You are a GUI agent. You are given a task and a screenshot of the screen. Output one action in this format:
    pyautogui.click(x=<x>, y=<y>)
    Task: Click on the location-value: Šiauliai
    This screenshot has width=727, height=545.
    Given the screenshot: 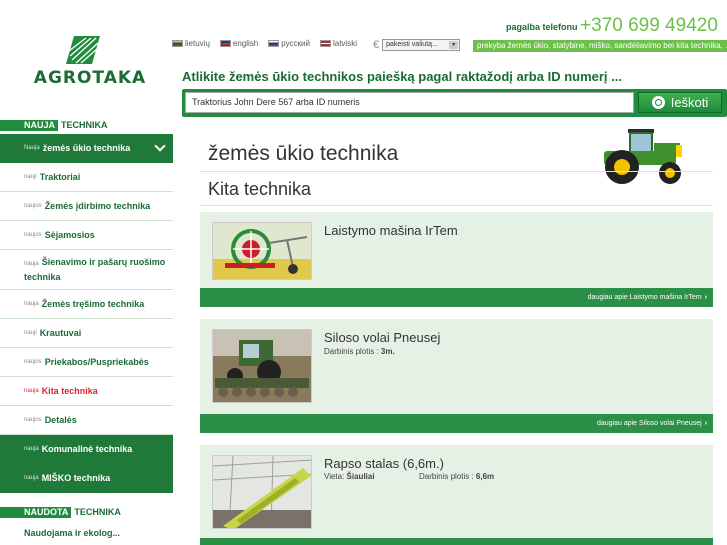 What is the action you would take?
    pyautogui.click(x=360, y=476)
    